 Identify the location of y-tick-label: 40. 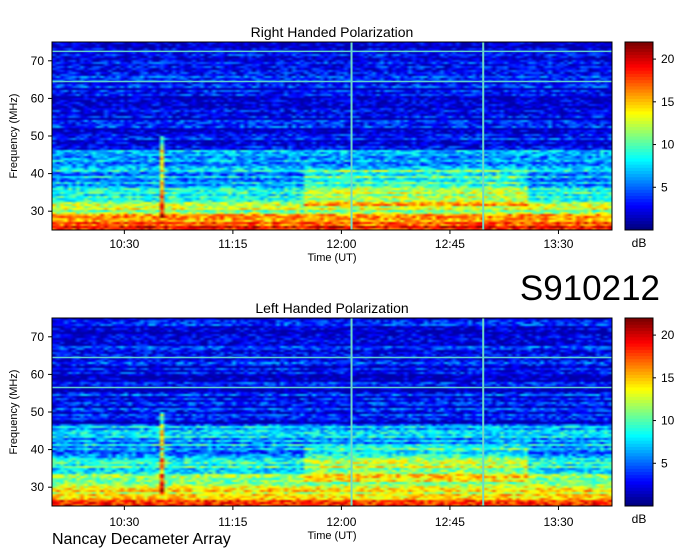
(38, 450).